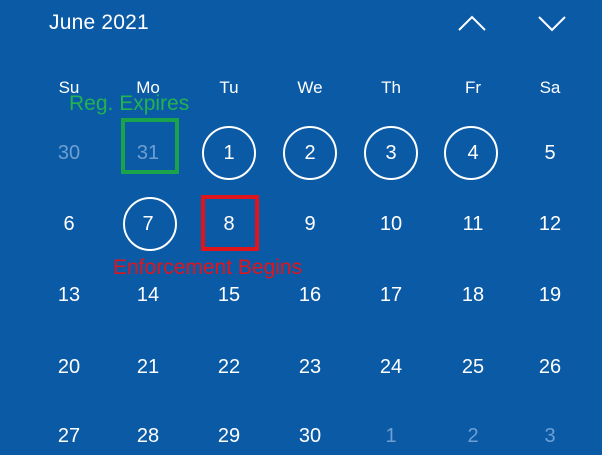  I want to click on day-cell-14: 14, so click(148, 295).